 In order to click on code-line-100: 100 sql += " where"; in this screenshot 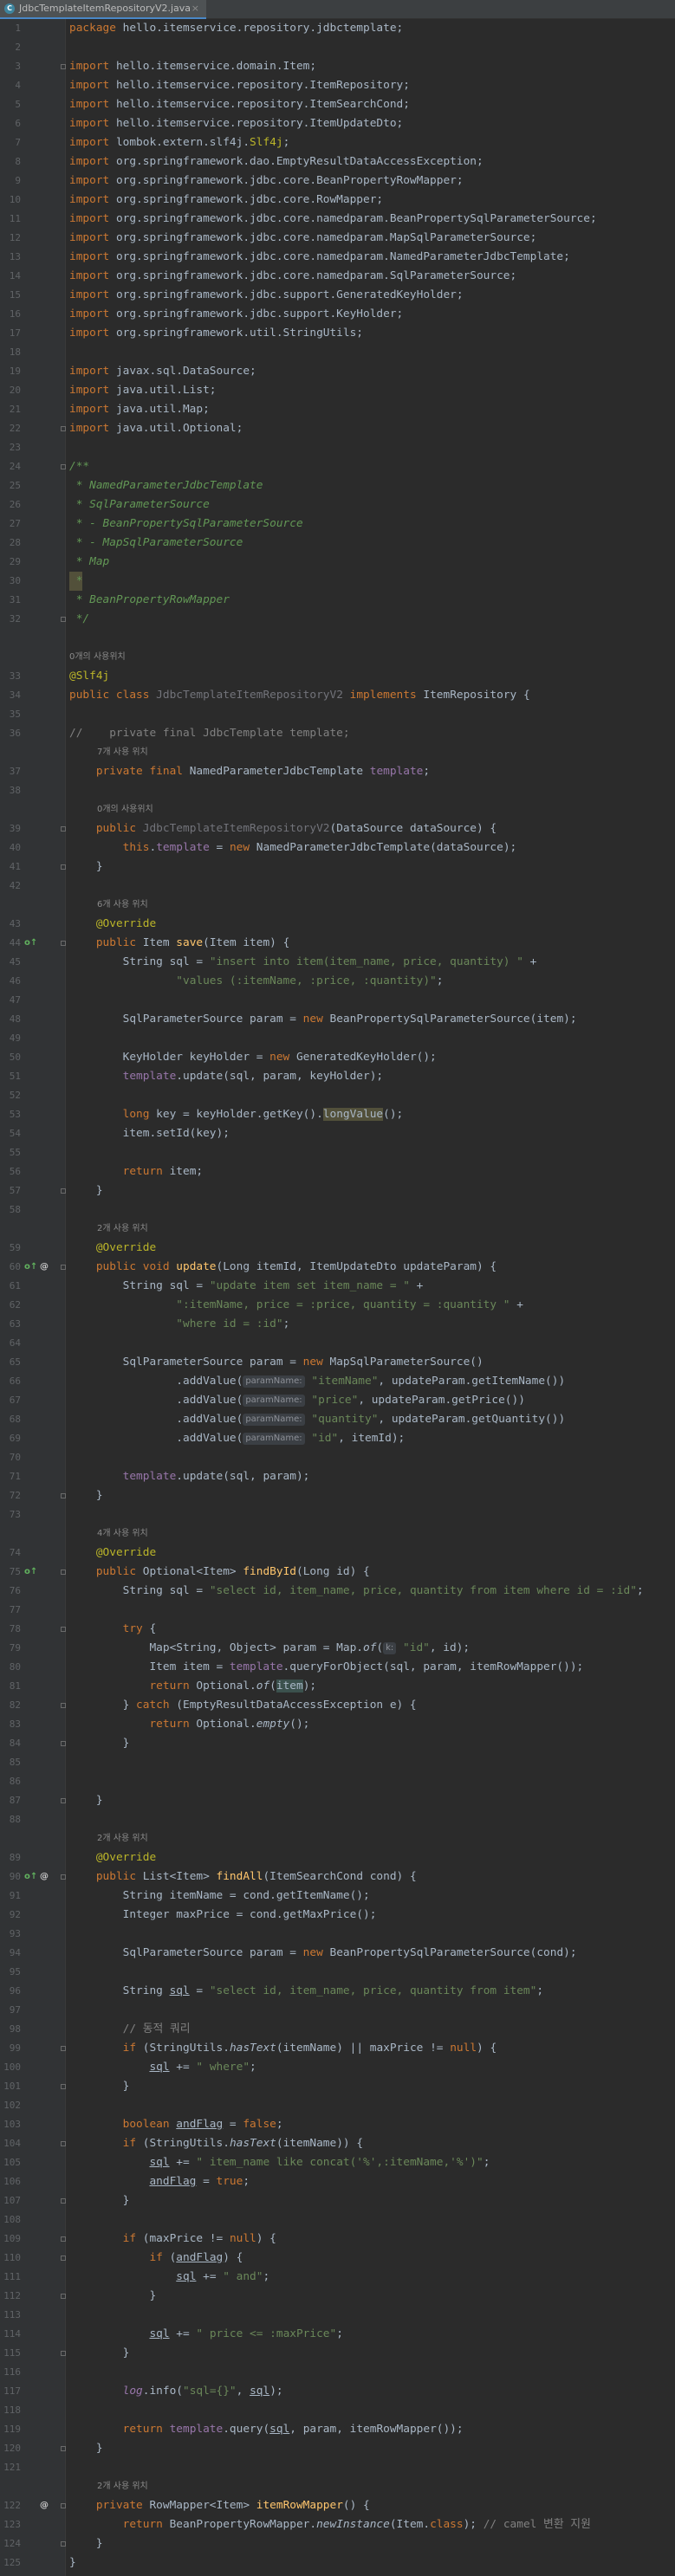, I will do `click(129, 2067)`.